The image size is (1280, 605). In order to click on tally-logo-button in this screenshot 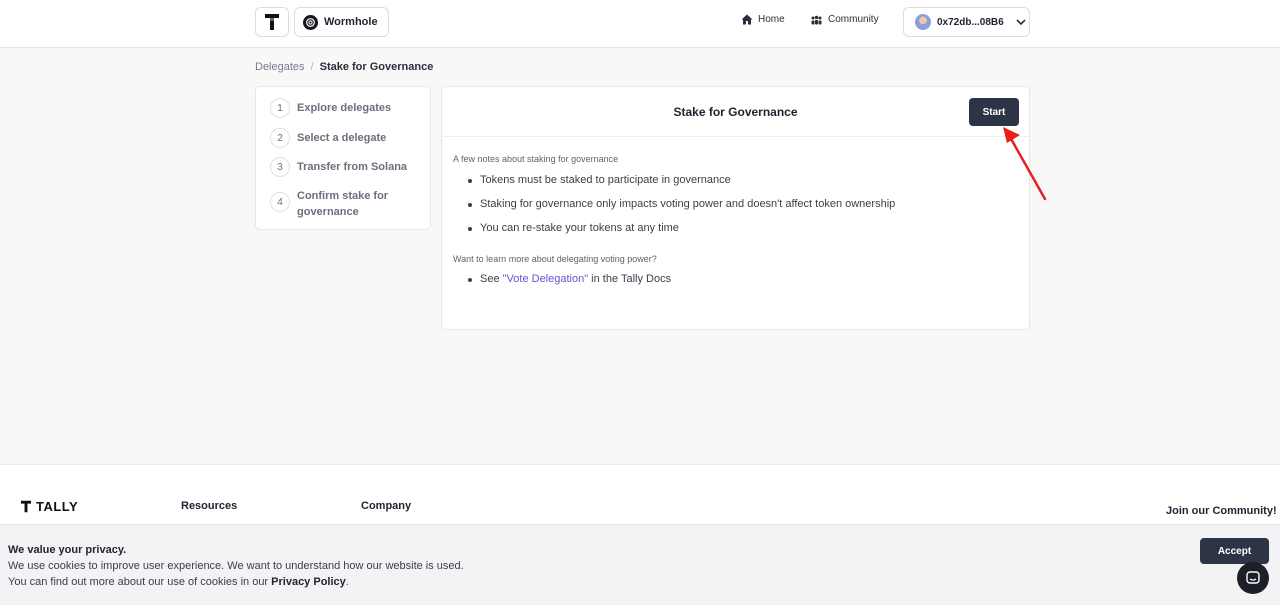, I will do `click(272, 22)`.